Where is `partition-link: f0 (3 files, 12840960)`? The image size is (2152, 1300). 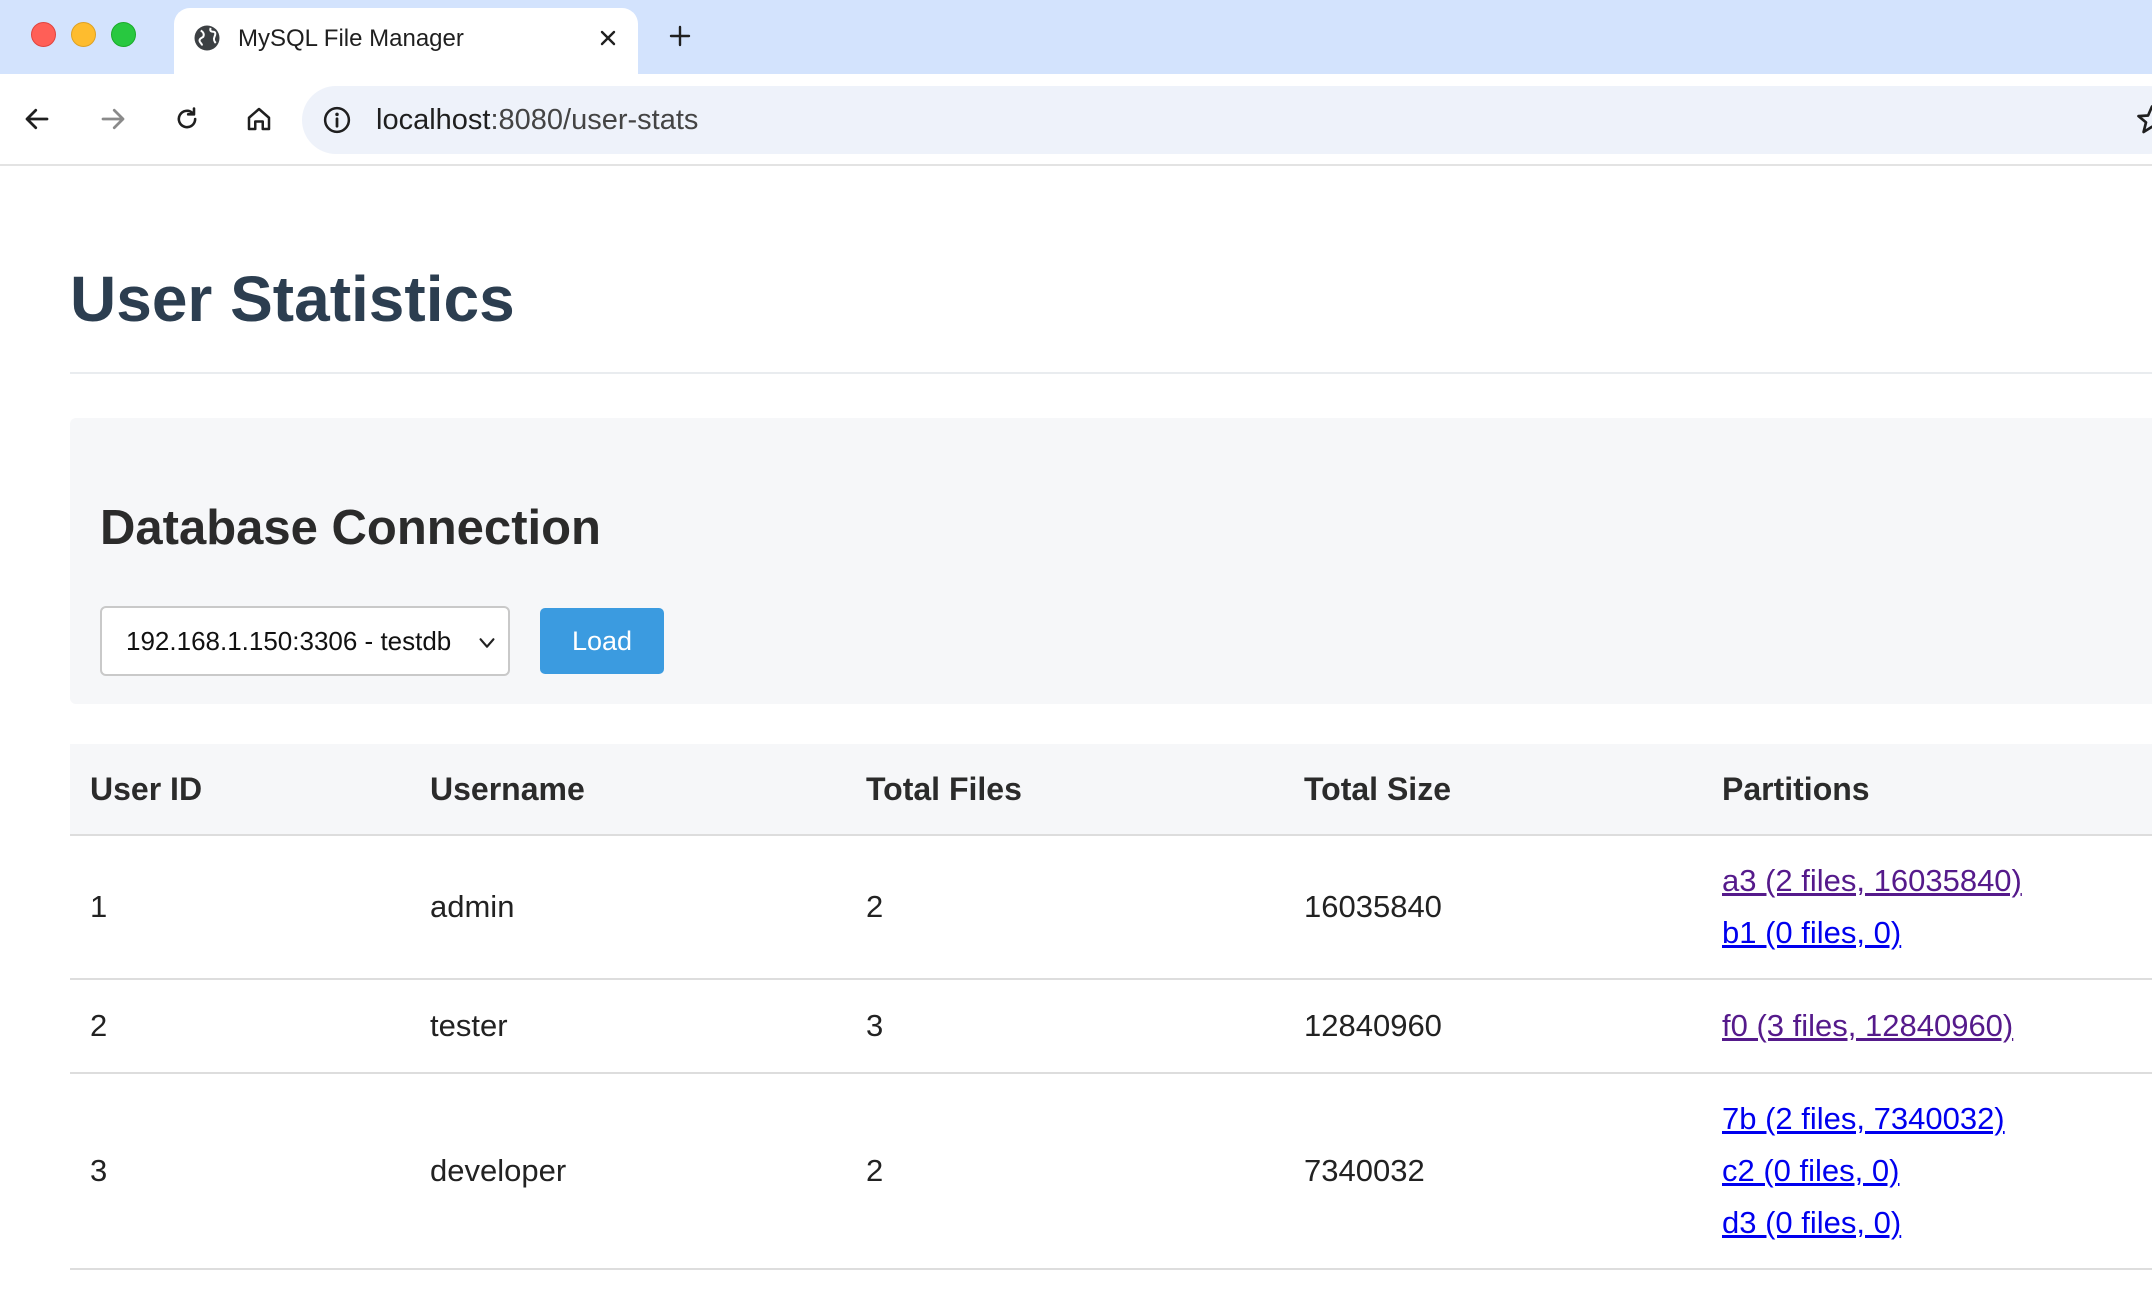 partition-link: f0 (3 files, 12840960) is located at coordinates (1867, 1026).